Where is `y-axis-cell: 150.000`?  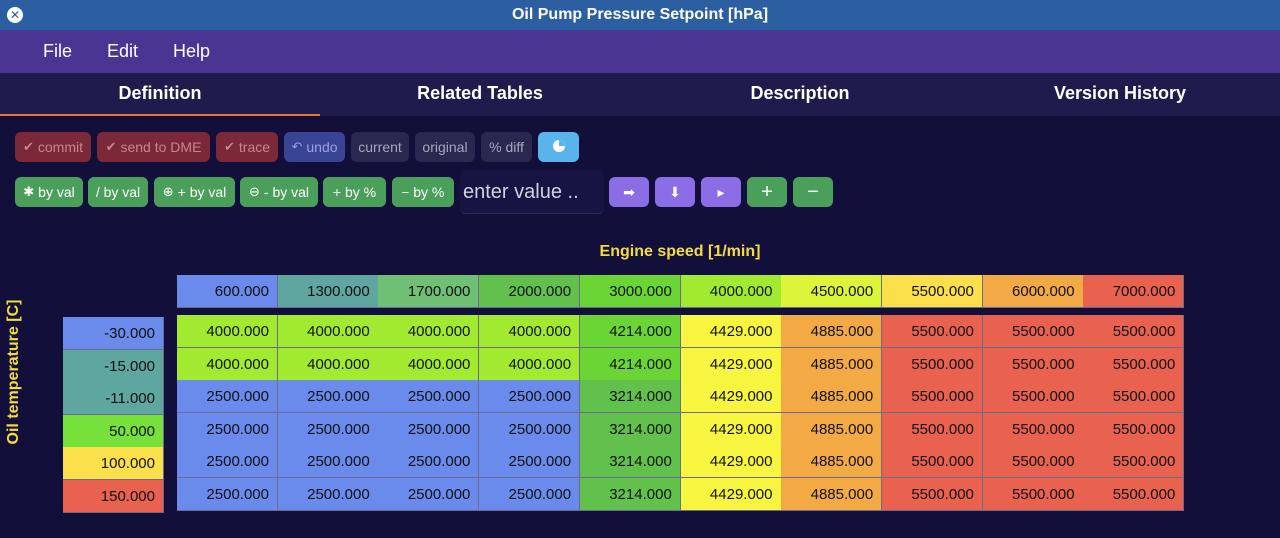 y-axis-cell: 150.000 is located at coordinates (113, 496).